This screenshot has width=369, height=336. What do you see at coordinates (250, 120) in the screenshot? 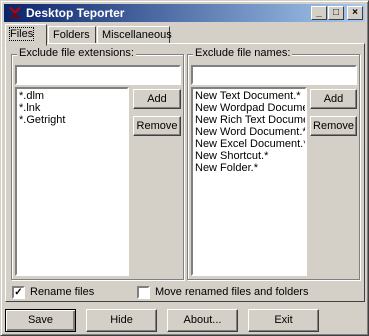
I see `list-item: New Rich Text Documer` at bounding box center [250, 120].